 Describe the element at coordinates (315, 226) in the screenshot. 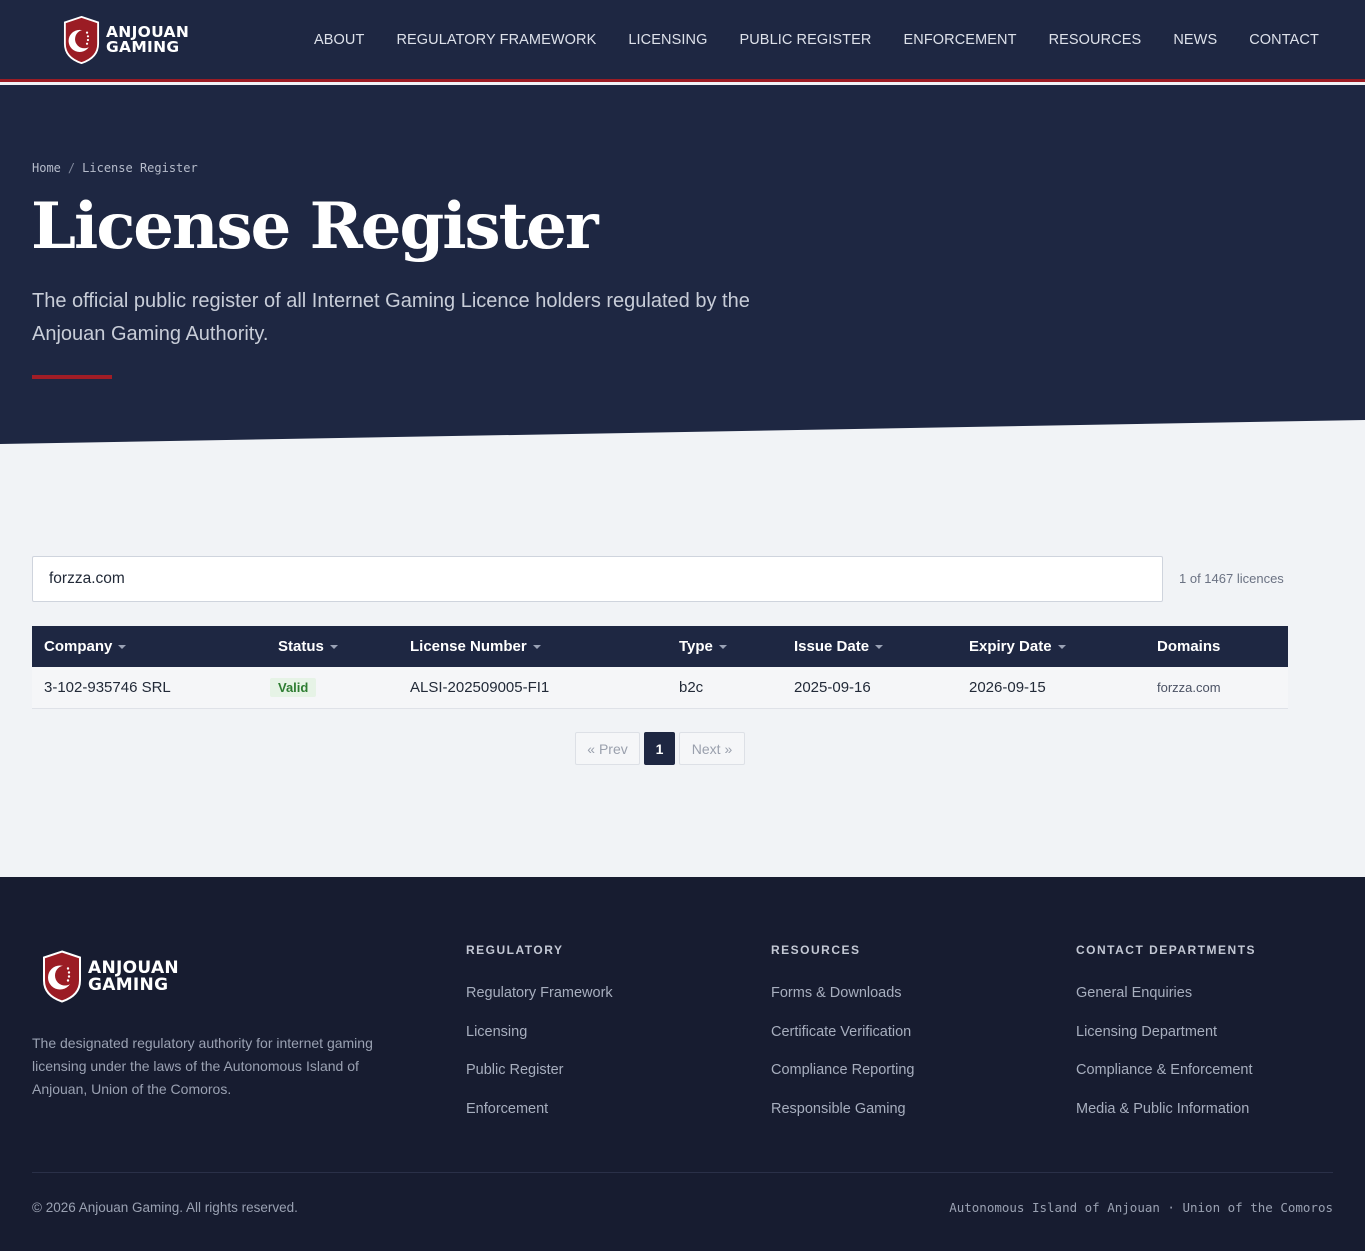

I see `page-title: License Register` at that location.